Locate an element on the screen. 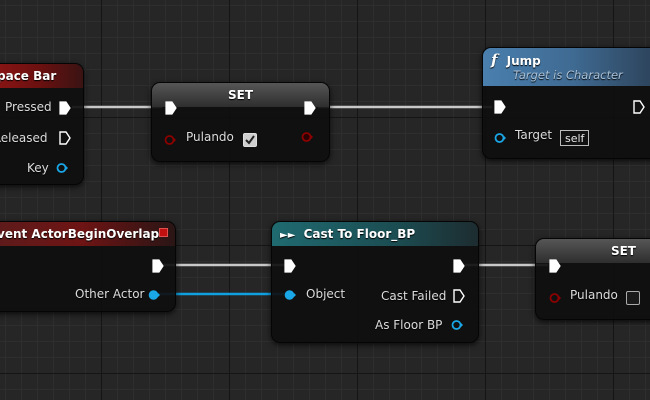  released-pin-label: Released is located at coordinates (24, 138).